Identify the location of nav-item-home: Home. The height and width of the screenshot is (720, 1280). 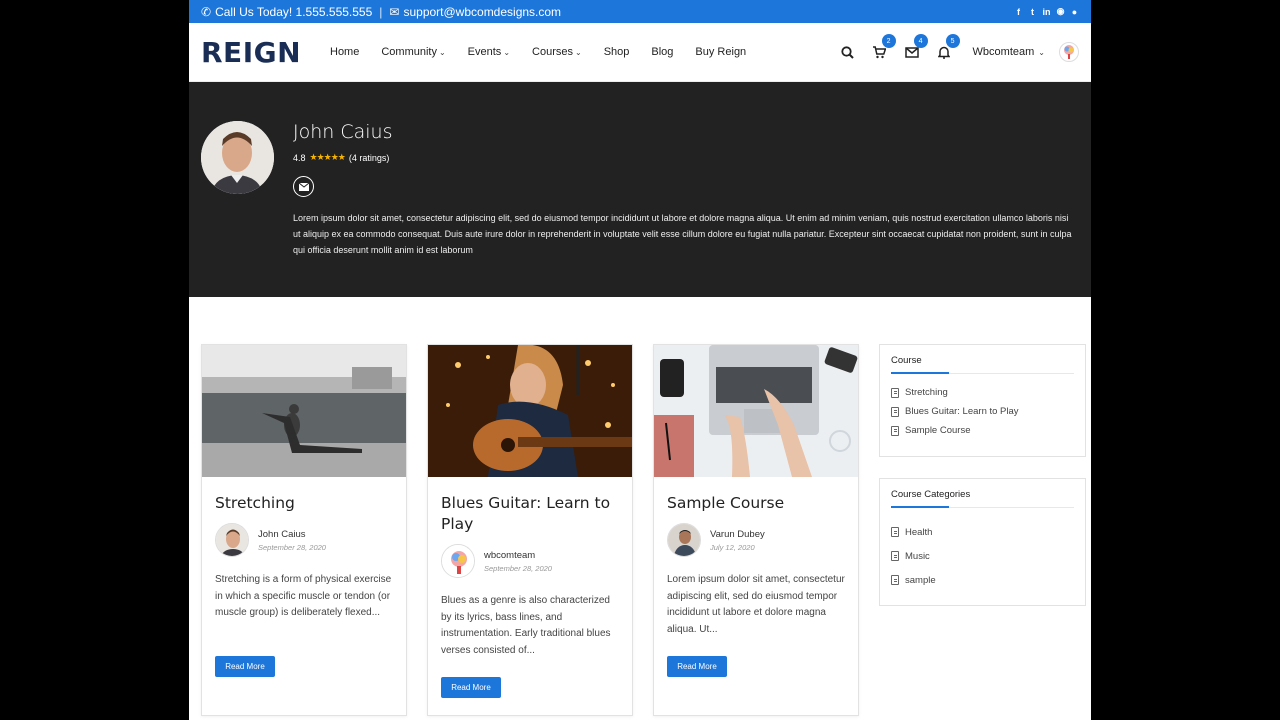
(350, 52).